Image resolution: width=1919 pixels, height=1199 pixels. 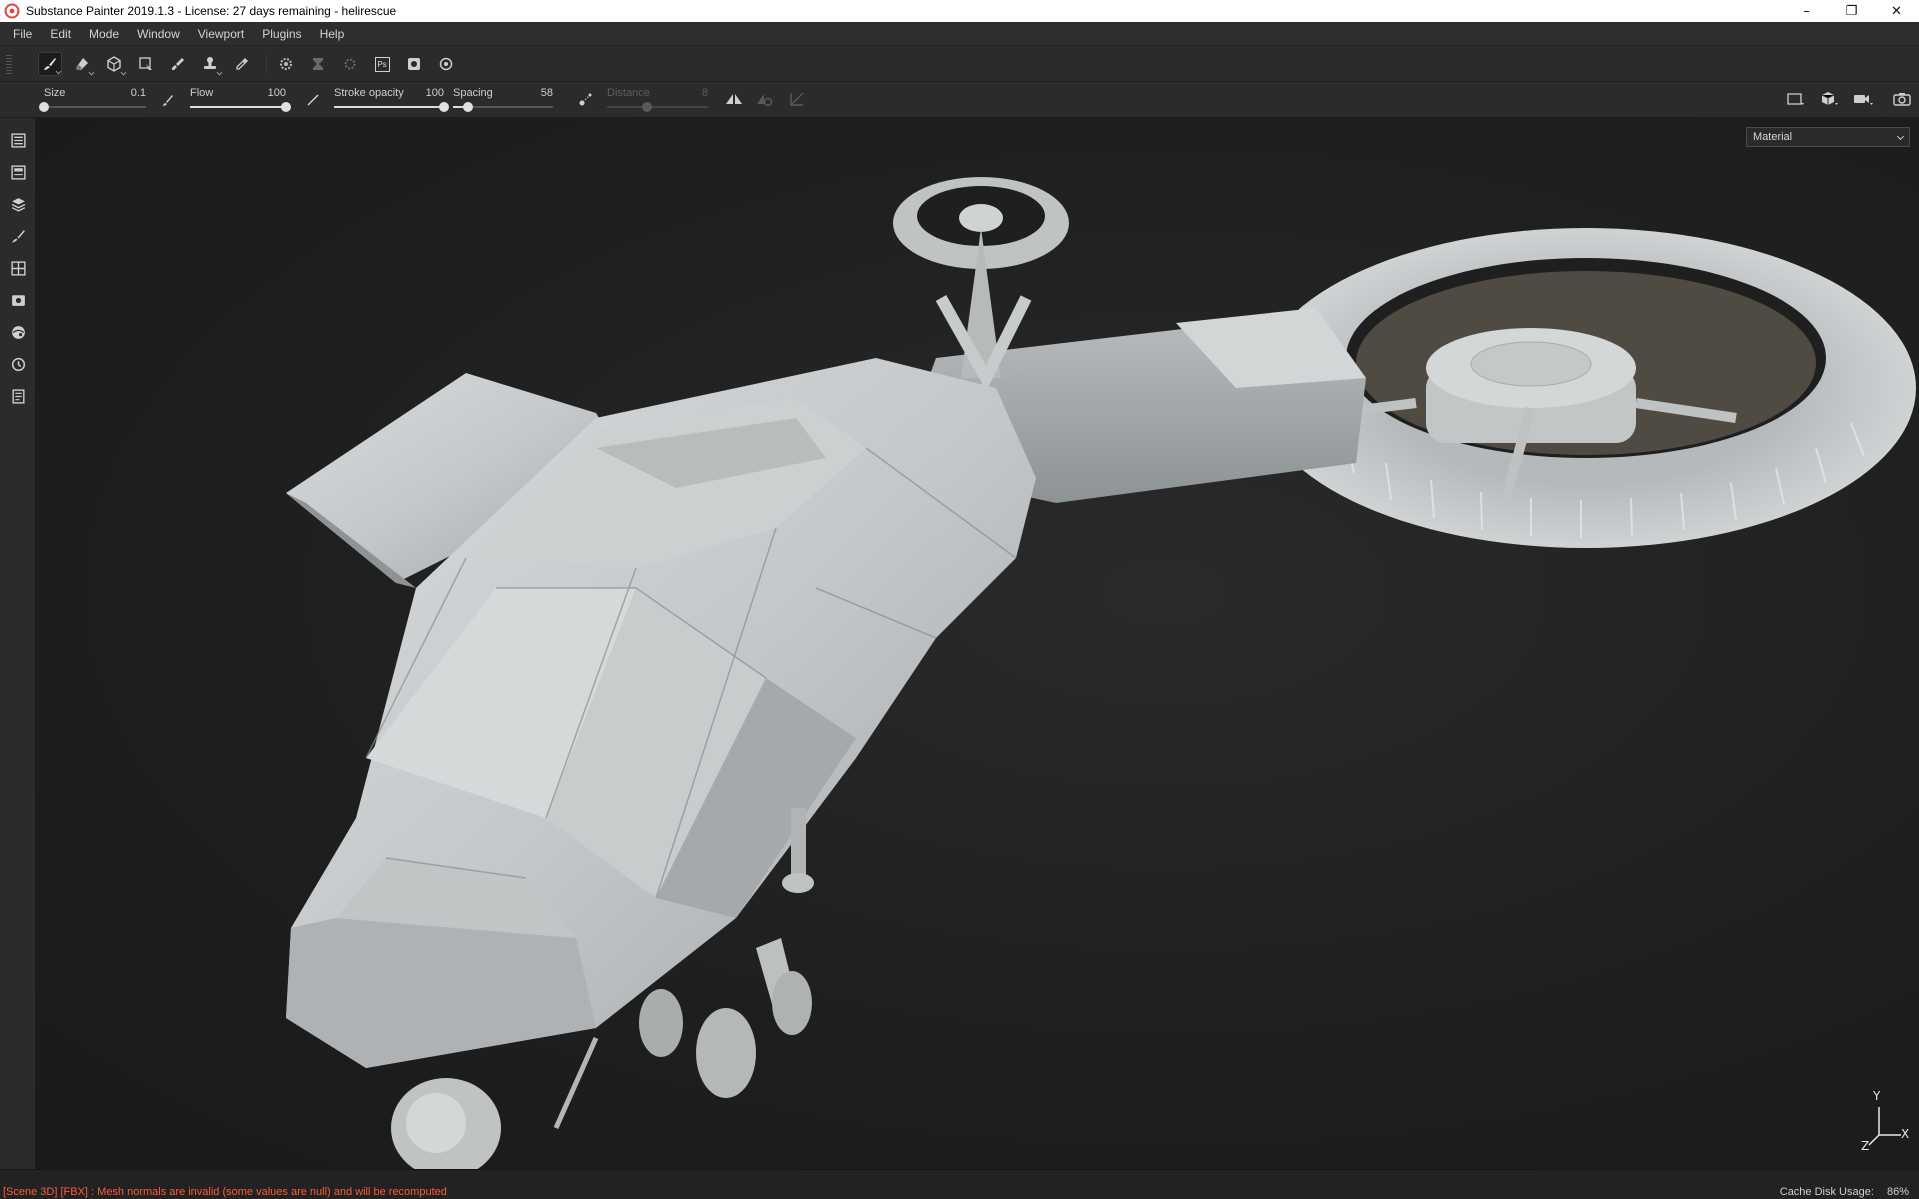 I want to click on texture-set-button, so click(x=318, y=64).